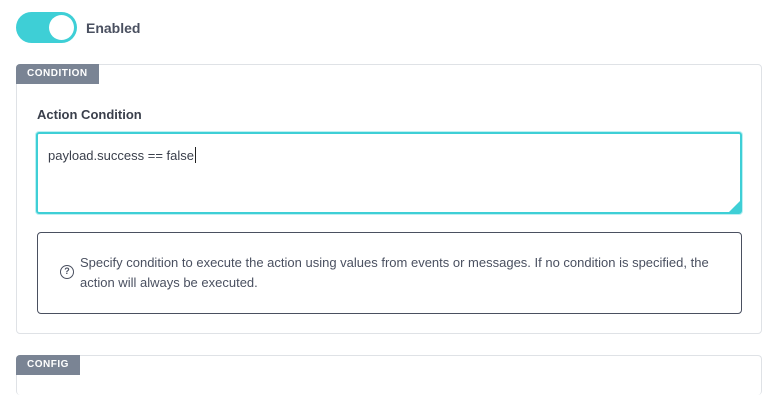  I want to click on toggle-knob, so click(61, 27).